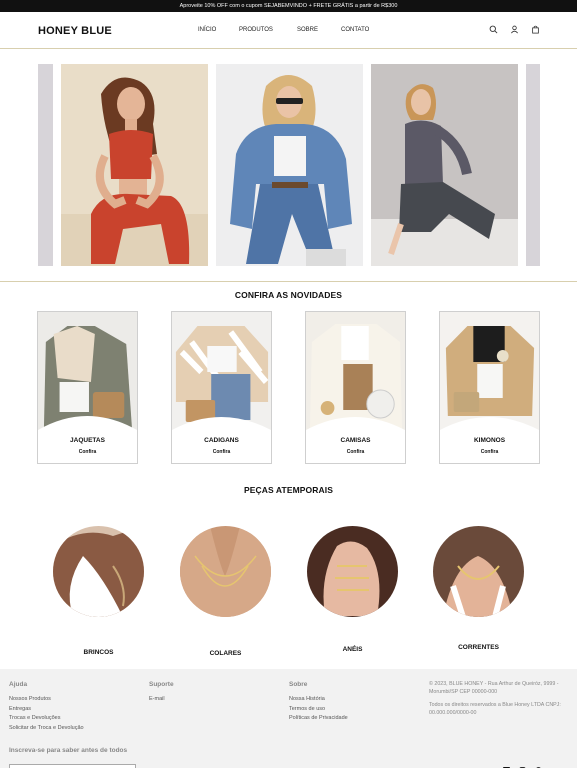  I want to click on footer-heading: Sobre, so click(298, 684).